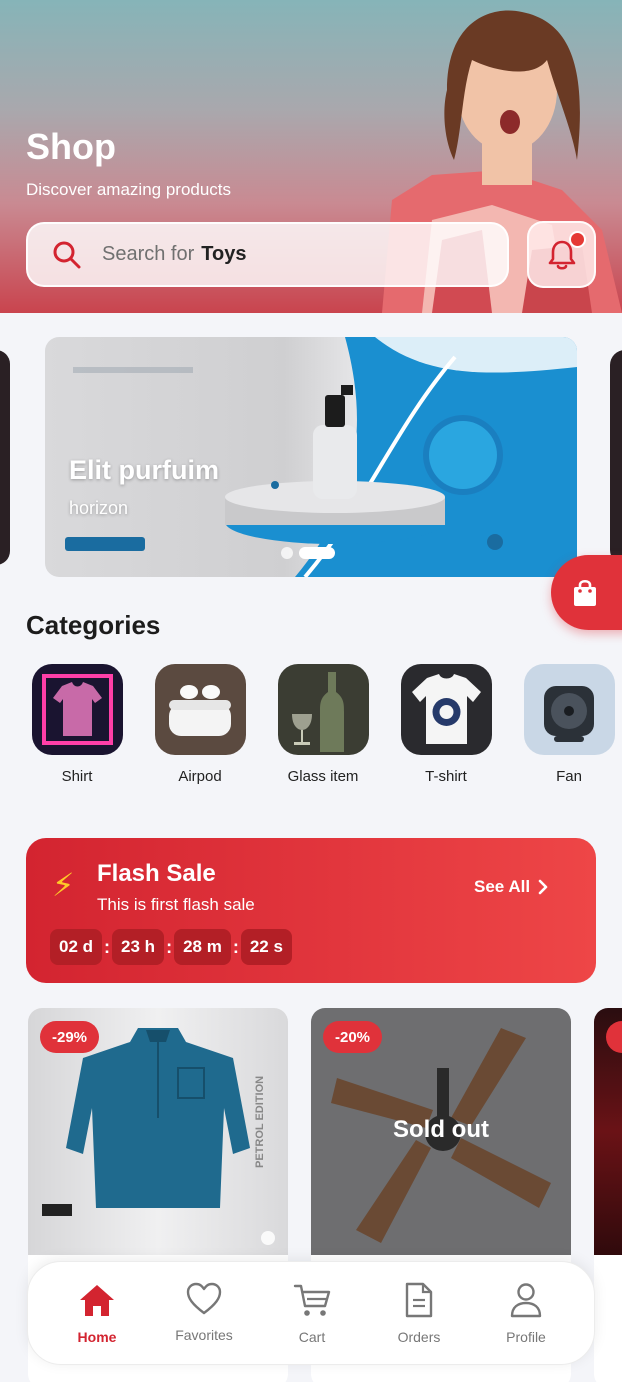 The width and height of the screenshot is (622, 1382). What do you see at coordinates (312, 1337) in the screenshot?
I see `nav-label: Cart` at bounding box center [312, 1337].